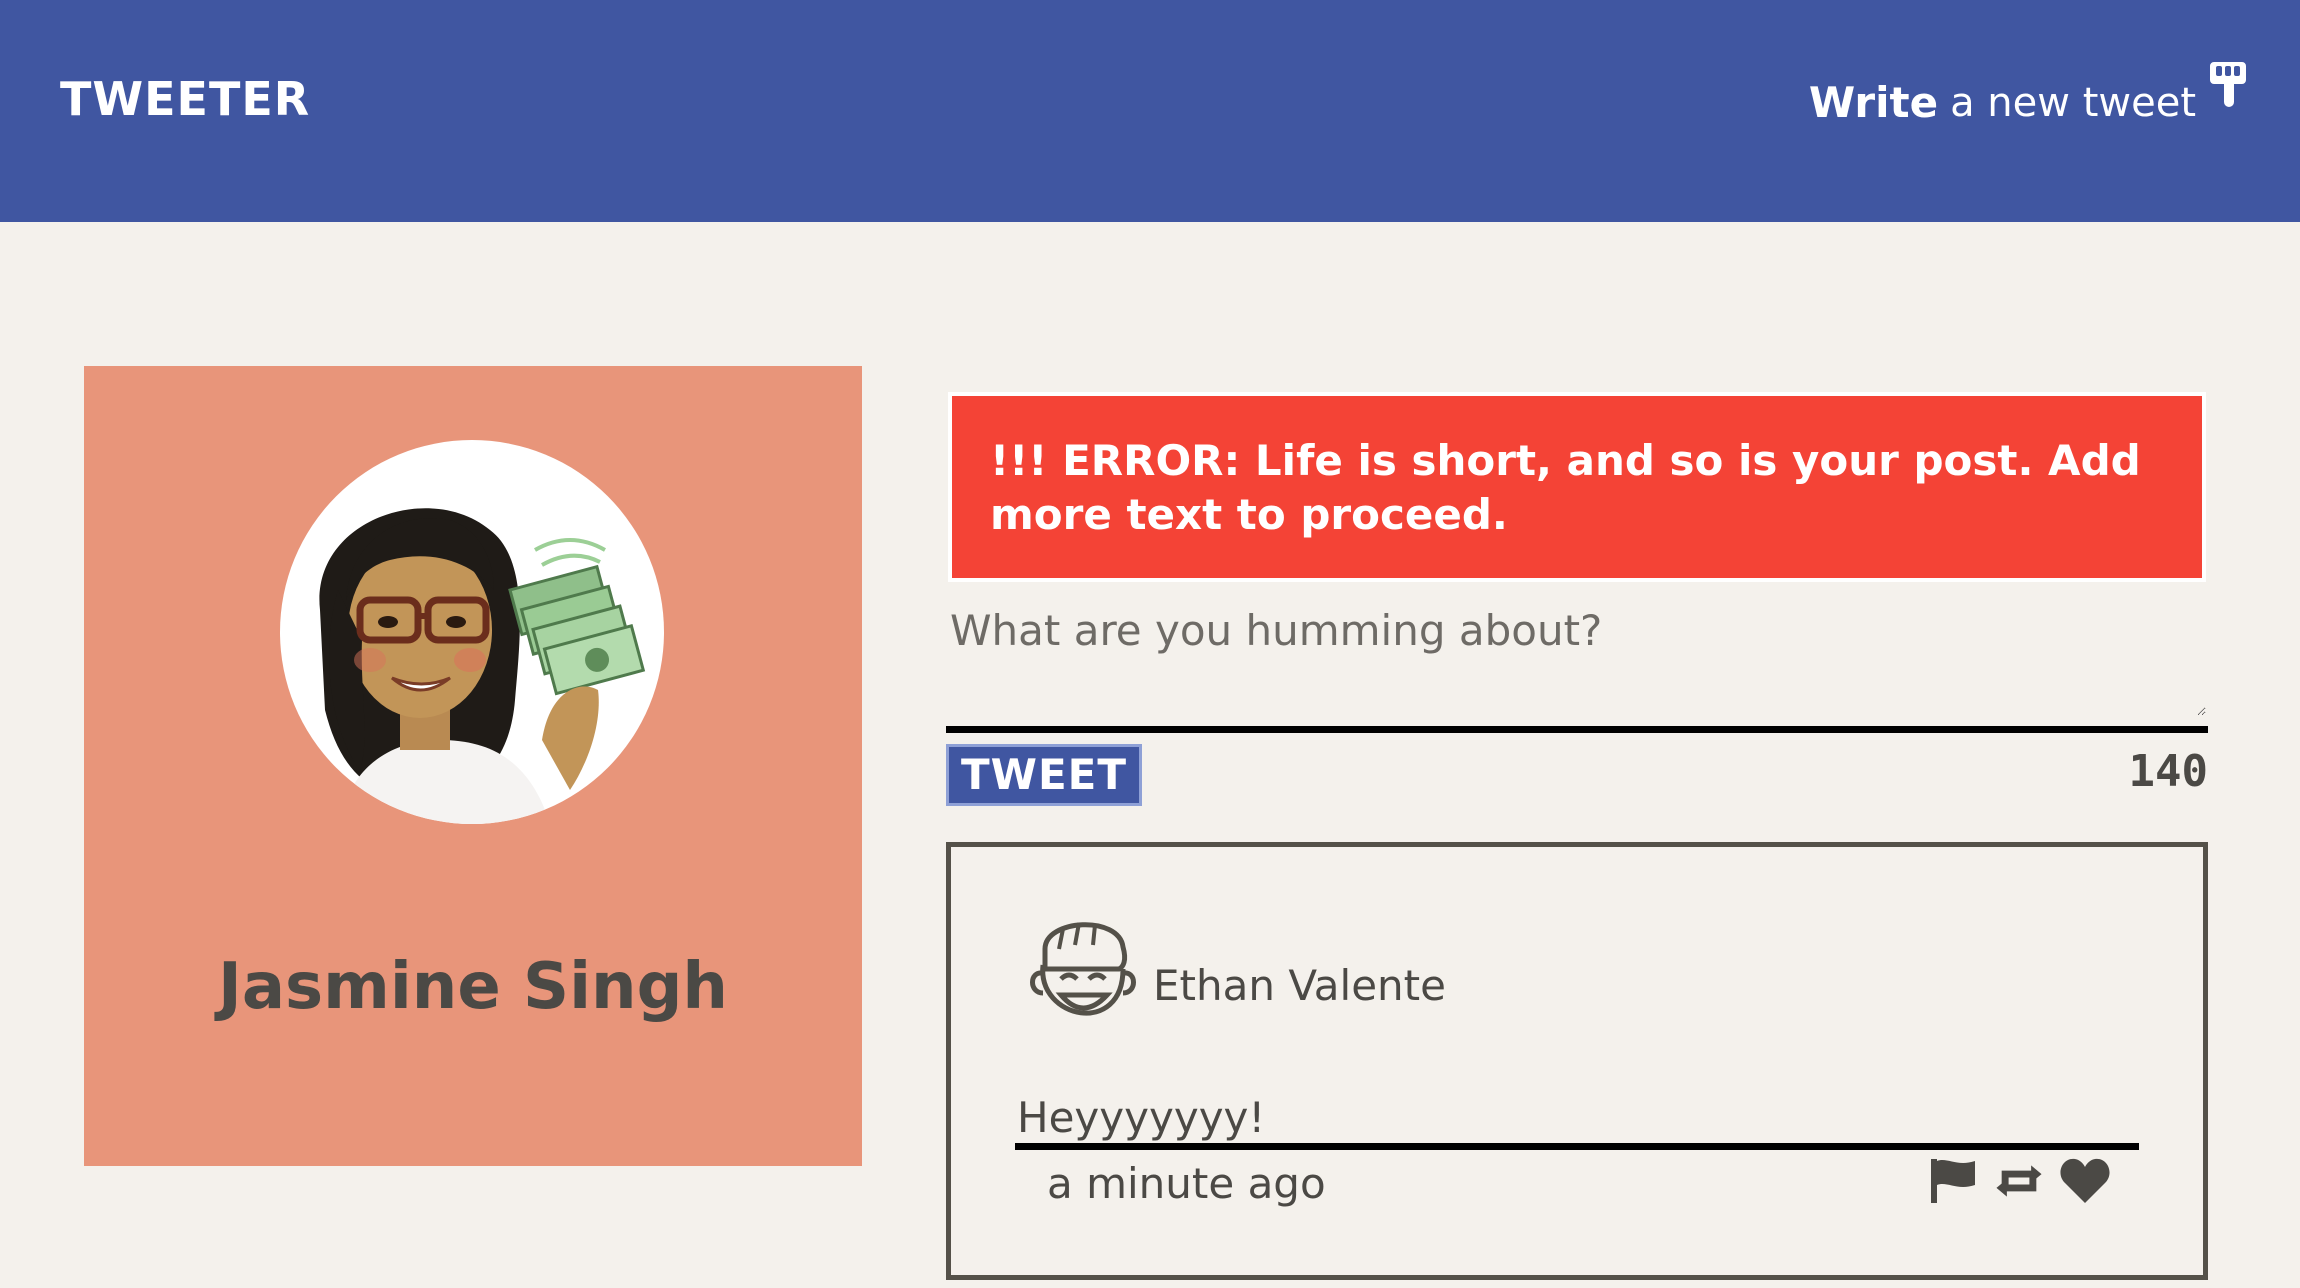  I want to click on composer-divider, so click(1577, 729).